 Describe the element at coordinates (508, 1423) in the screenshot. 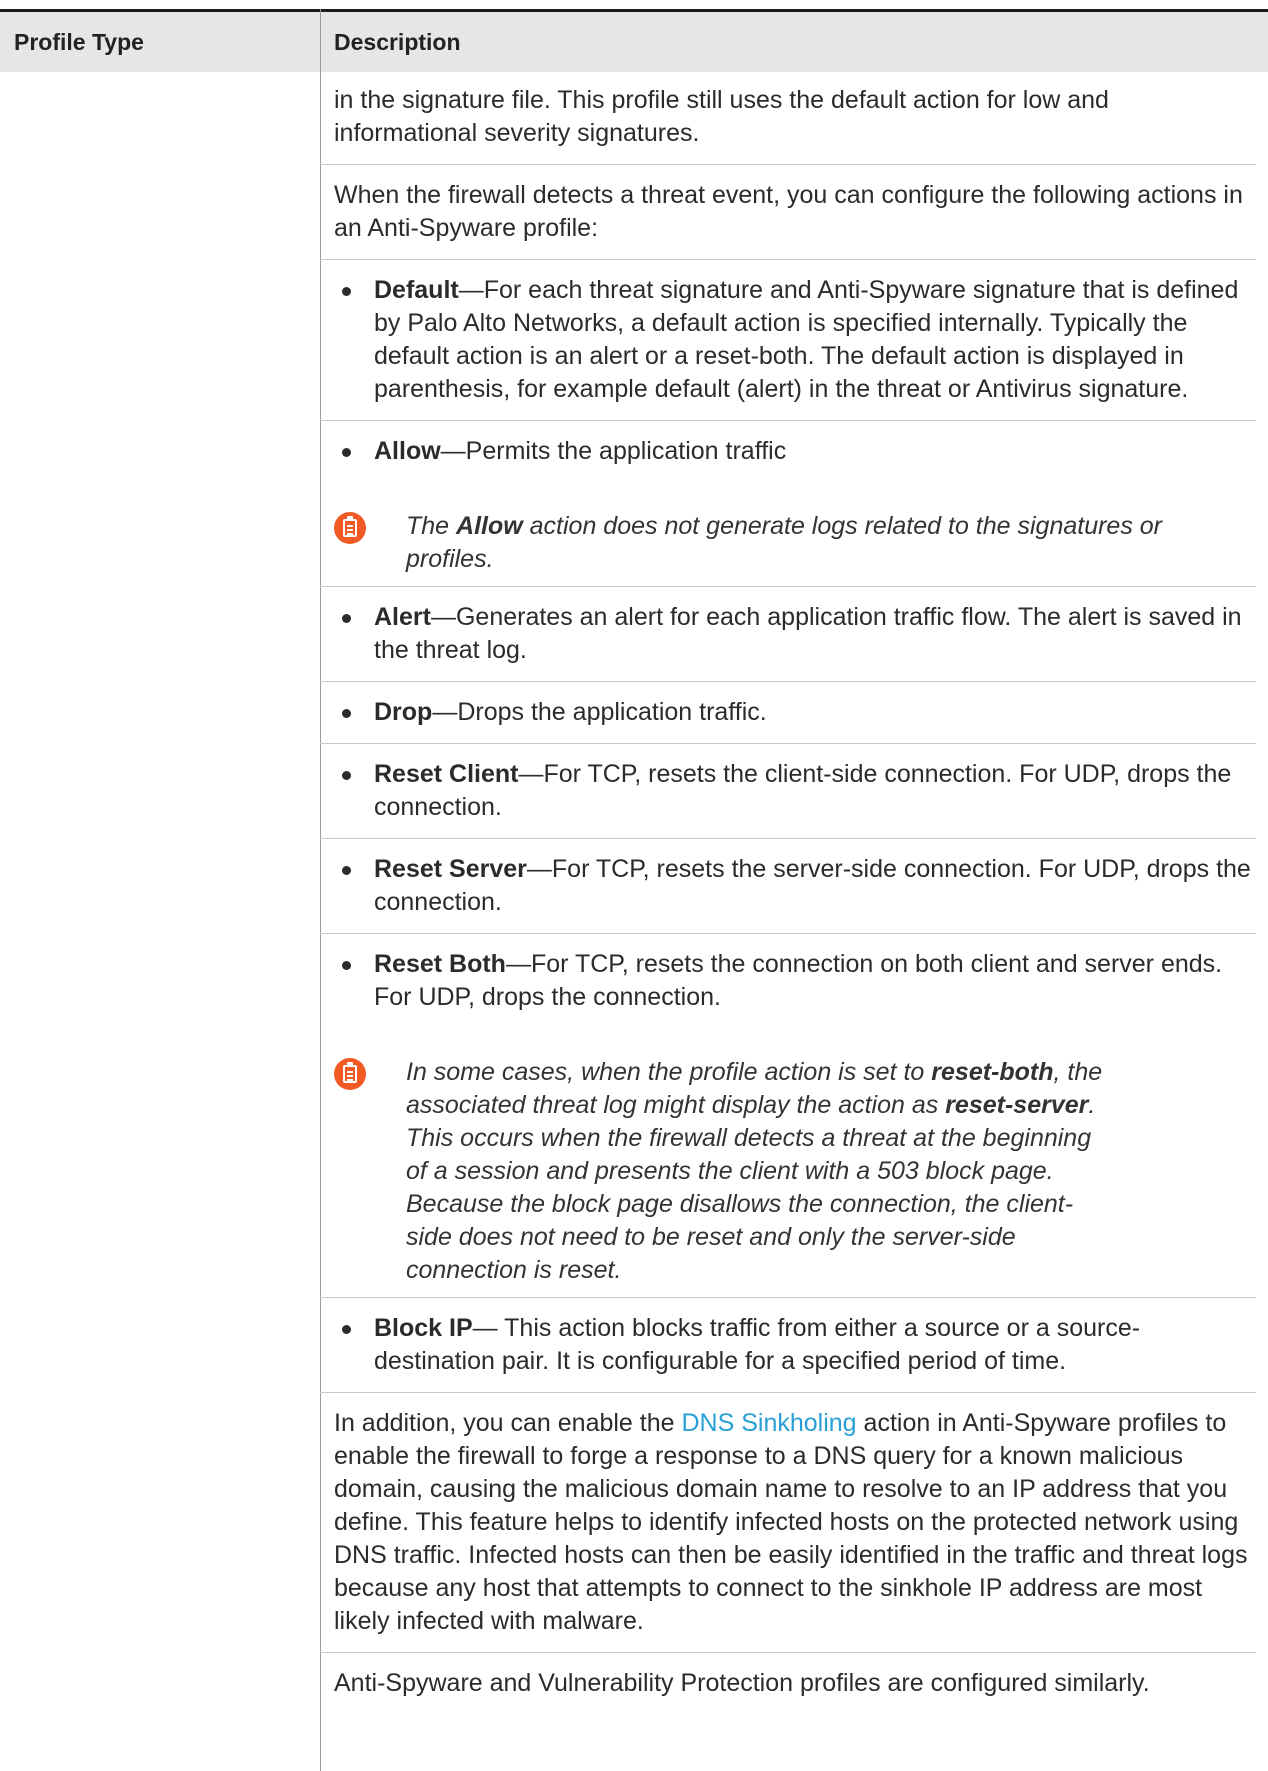

I see `dns-pre: In addition, you can enable the` at that location.